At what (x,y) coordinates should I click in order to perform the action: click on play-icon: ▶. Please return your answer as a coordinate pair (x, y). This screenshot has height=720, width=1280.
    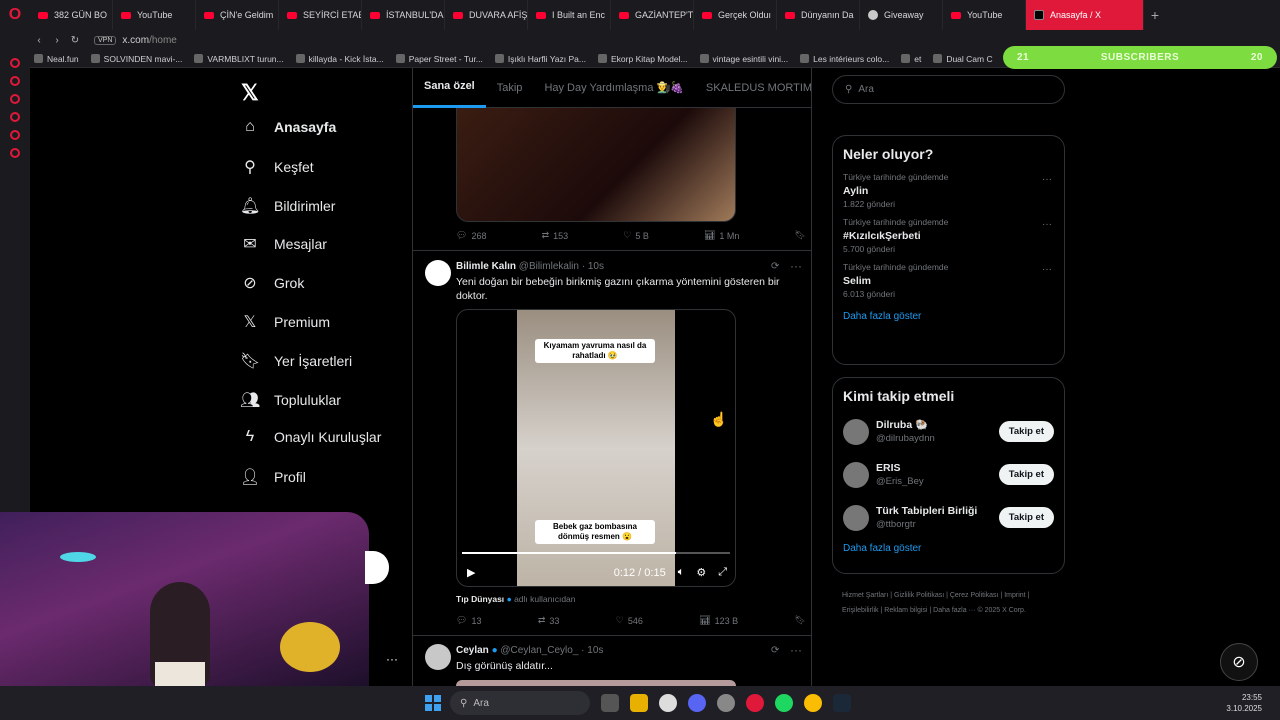
    Looking at the image, I should click on (471, 572).